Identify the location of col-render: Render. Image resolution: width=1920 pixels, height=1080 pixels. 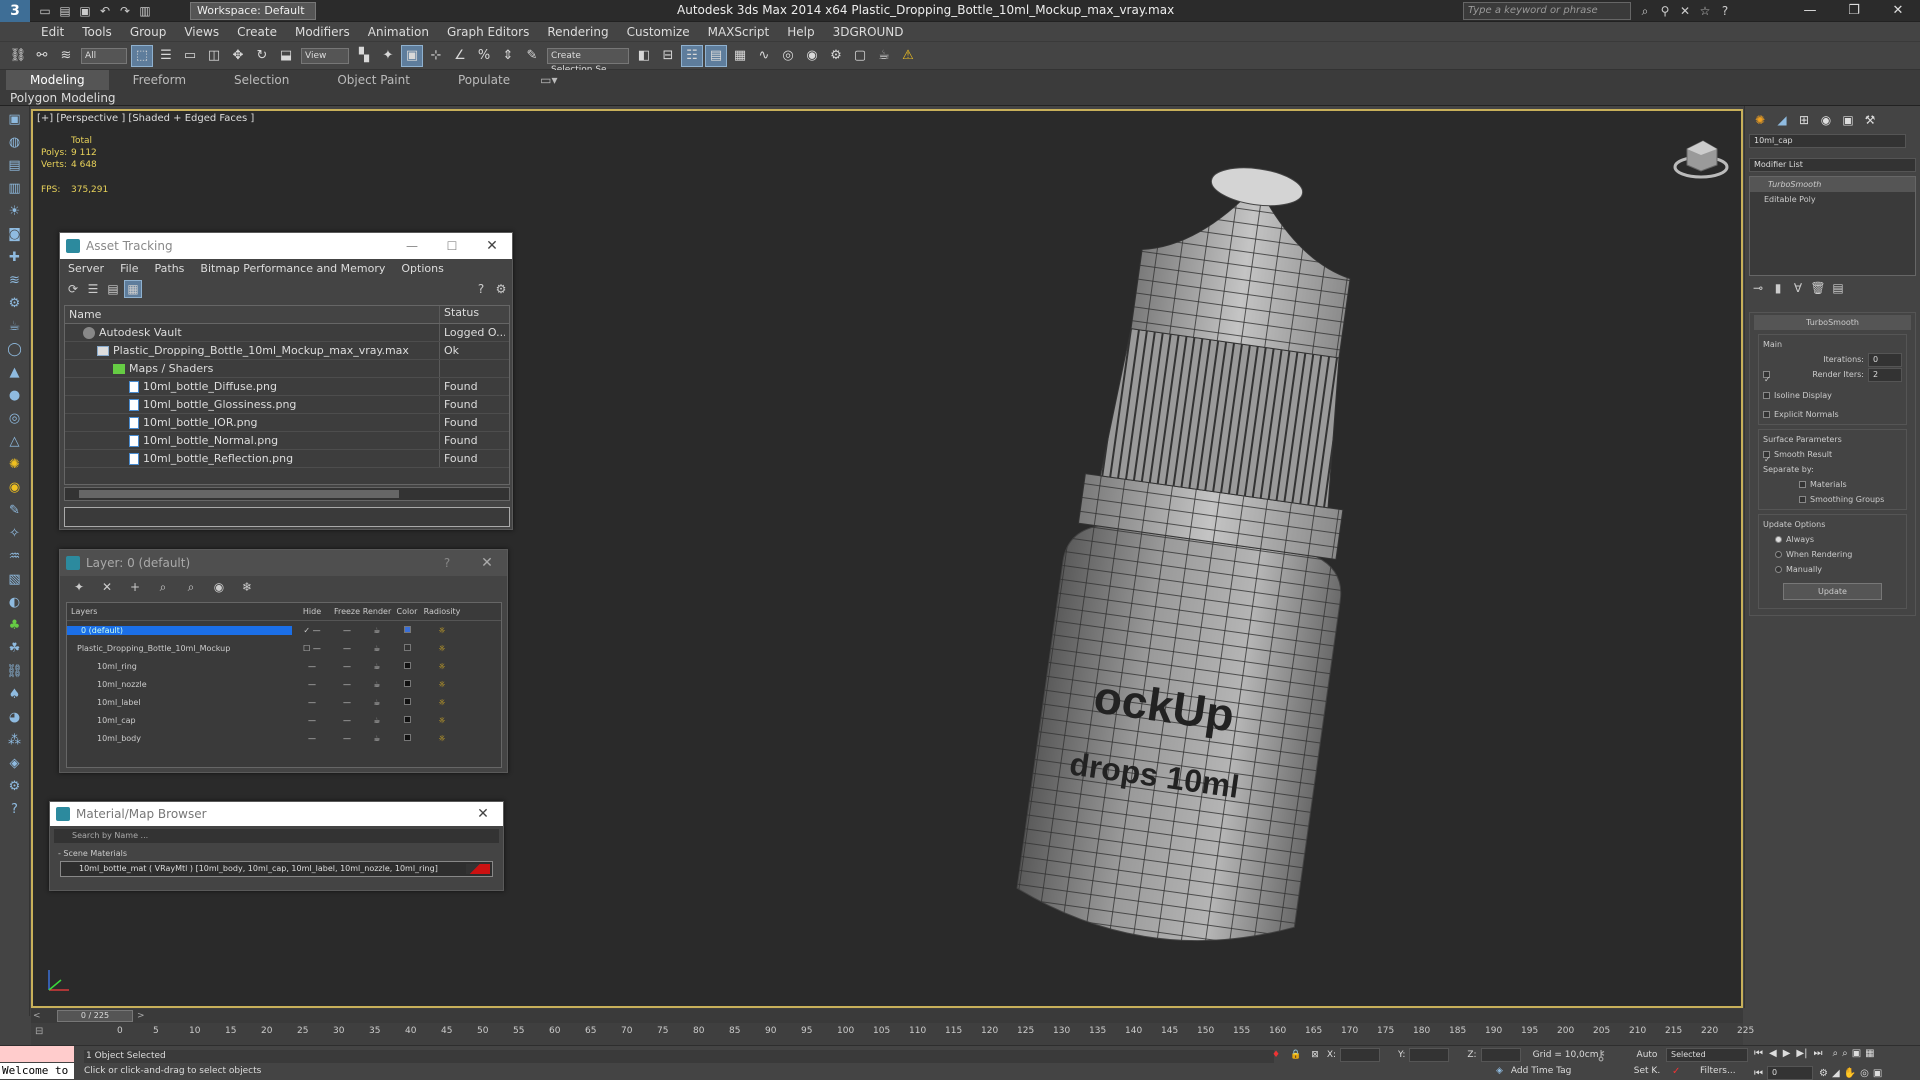
(377, 611).